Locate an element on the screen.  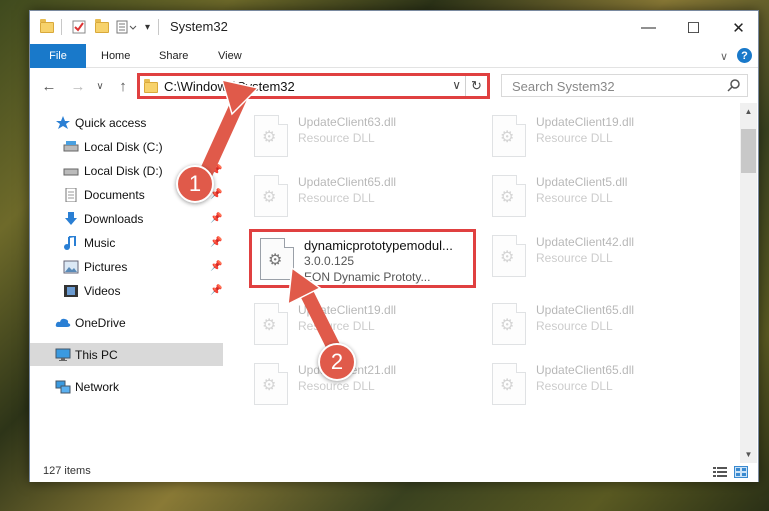
network-icon is located at coordinates (63, 386).